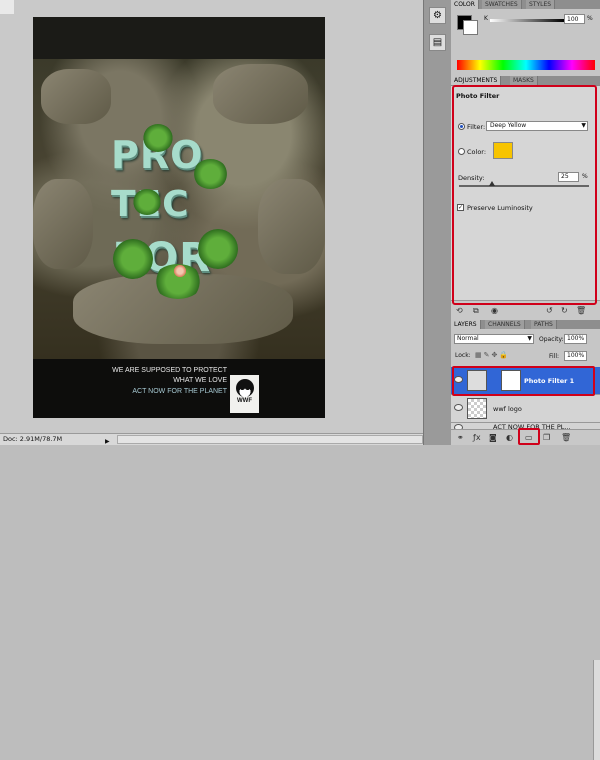 This screenshot has height=760, width=600. I want to click on blend-mode-select: Normal ▼, so click(494, 339).